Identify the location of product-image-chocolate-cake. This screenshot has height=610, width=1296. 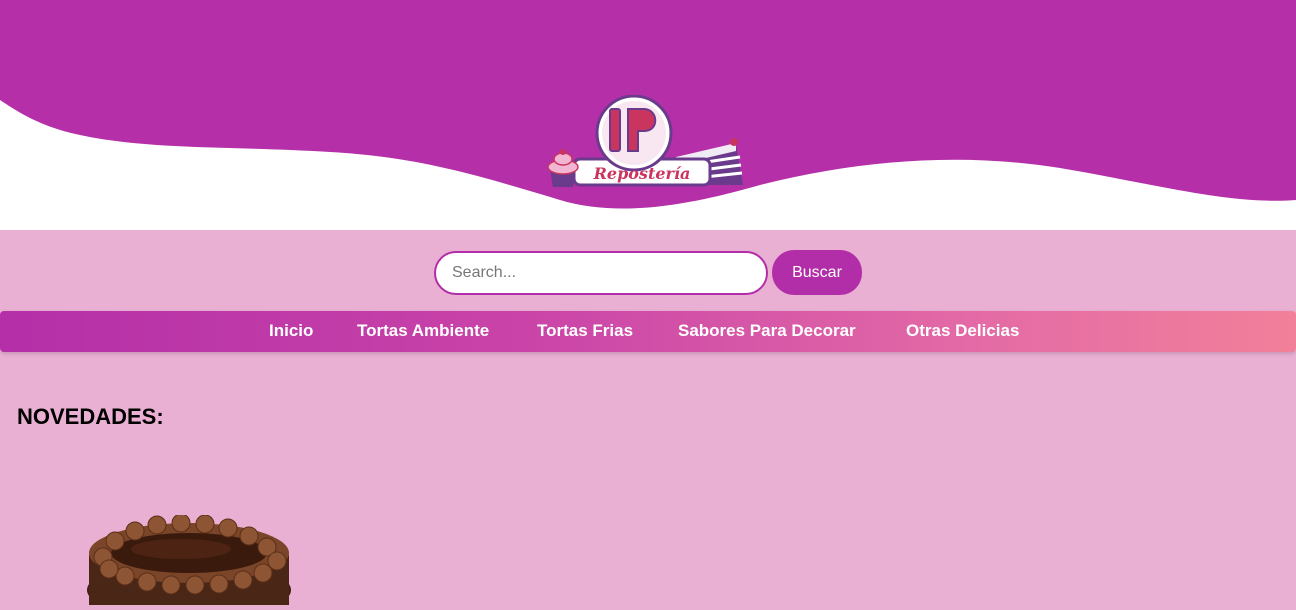
(190, 561).